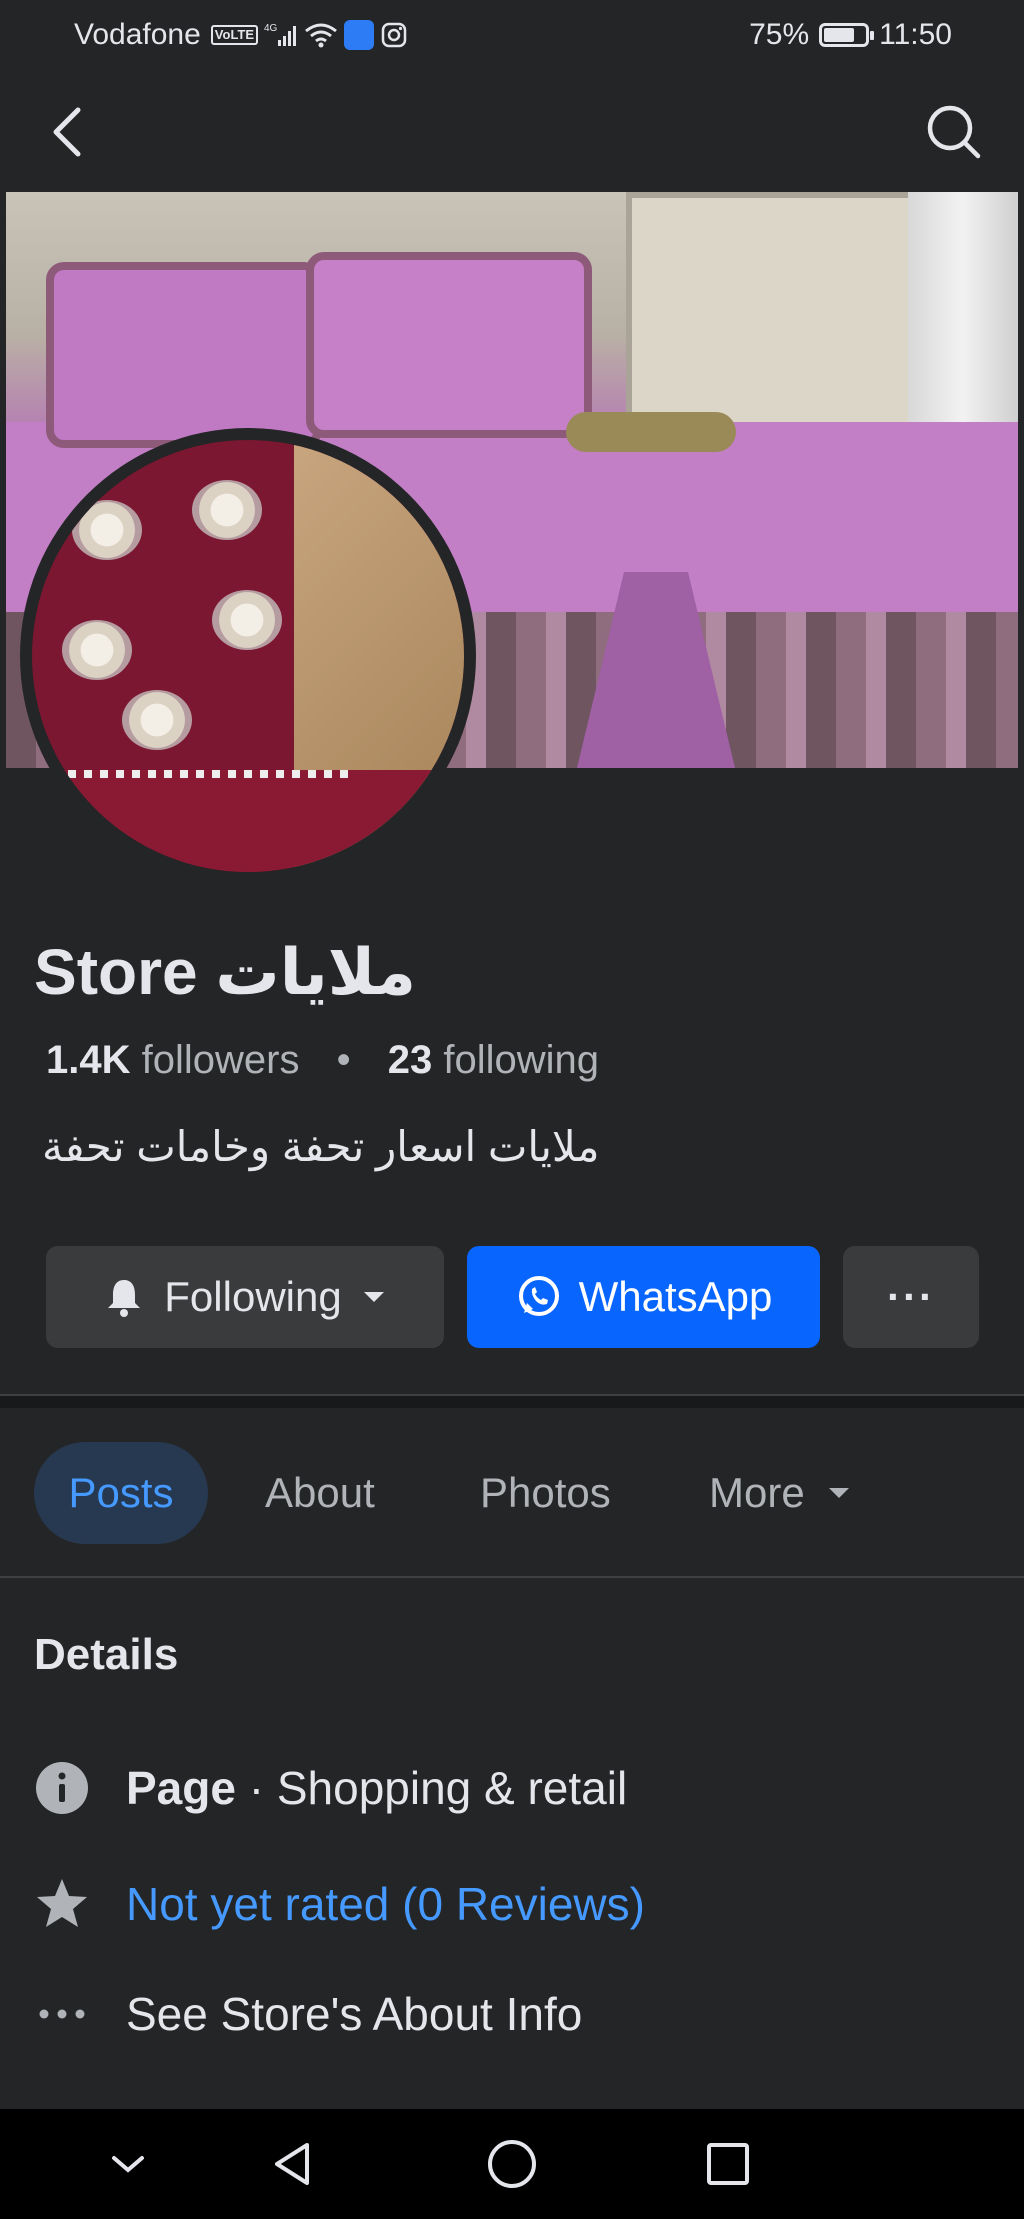 The height and width of the screenshot is (2219, 1024). Describe the element at coordinates (121, 1493) in the screenshot. I see `tab-posts: Posts` at that location.